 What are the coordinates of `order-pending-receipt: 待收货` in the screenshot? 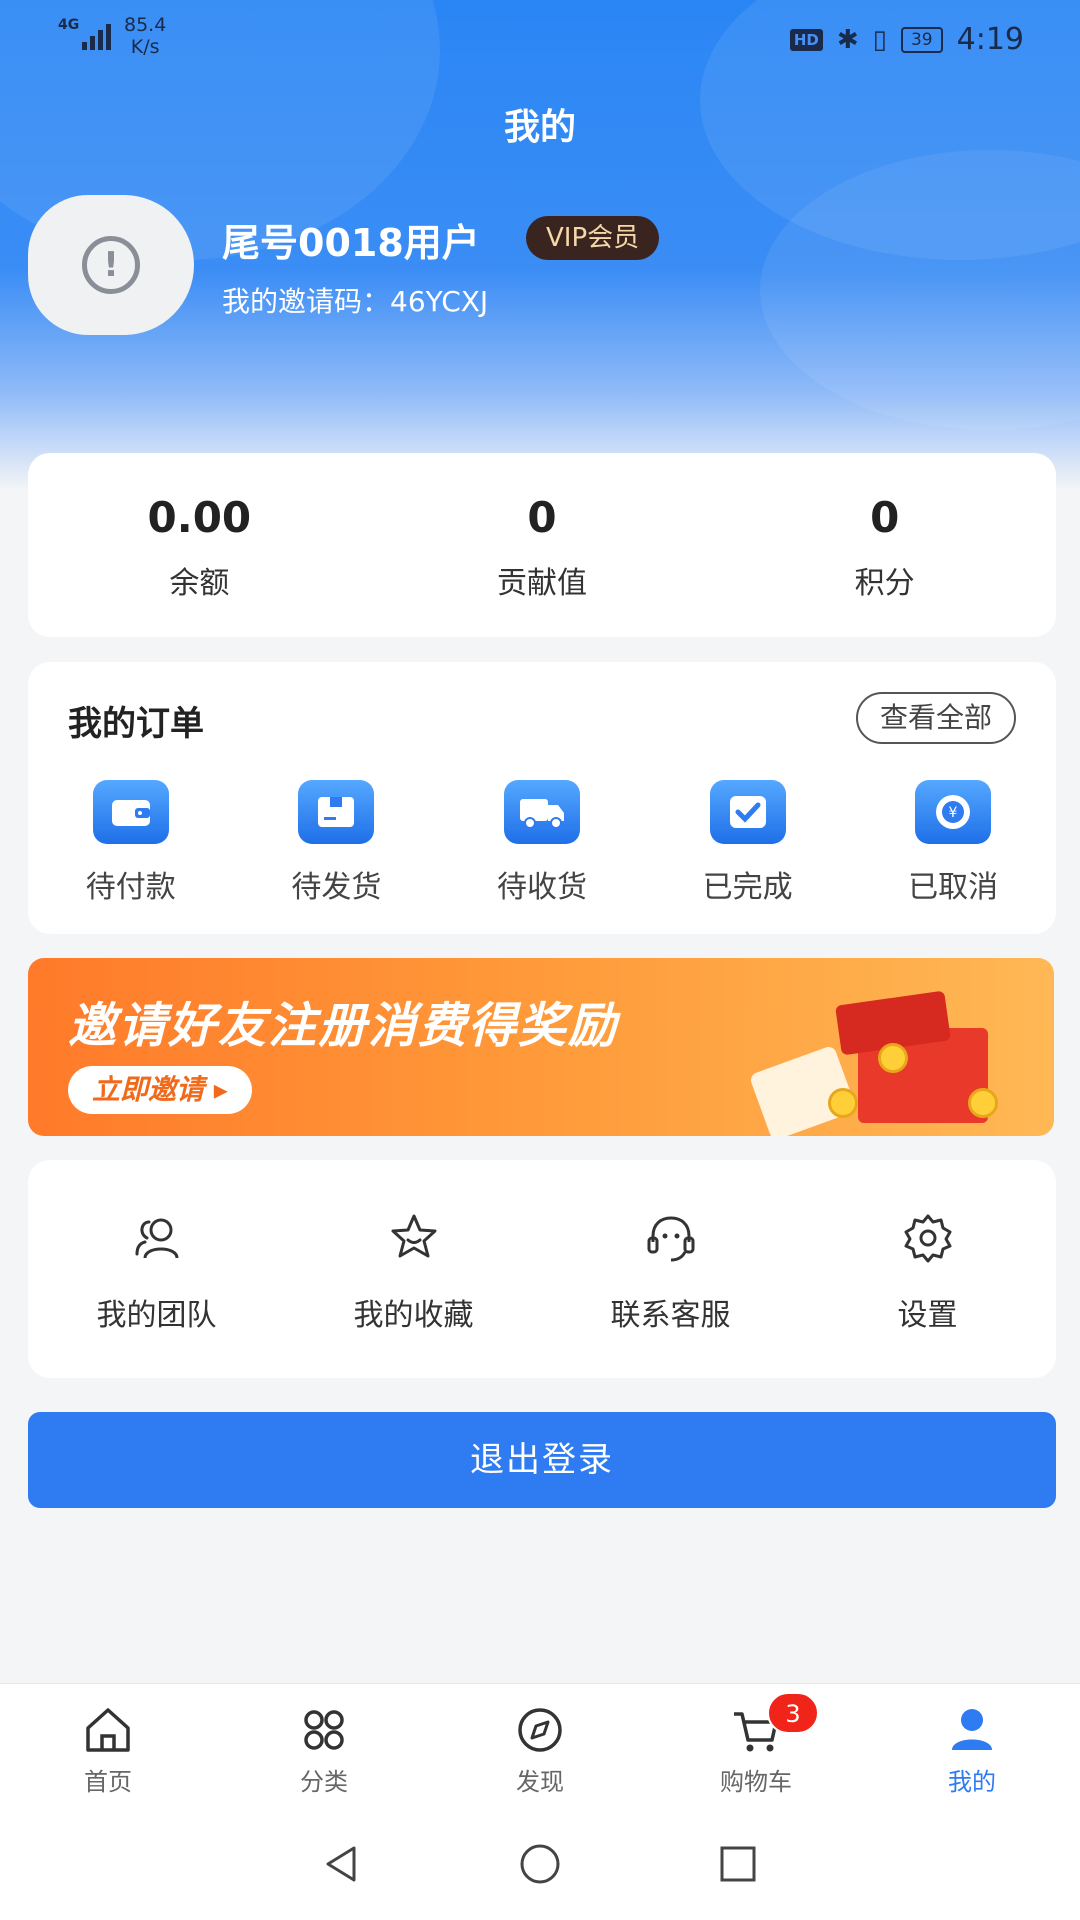 It's located at (542, 843).